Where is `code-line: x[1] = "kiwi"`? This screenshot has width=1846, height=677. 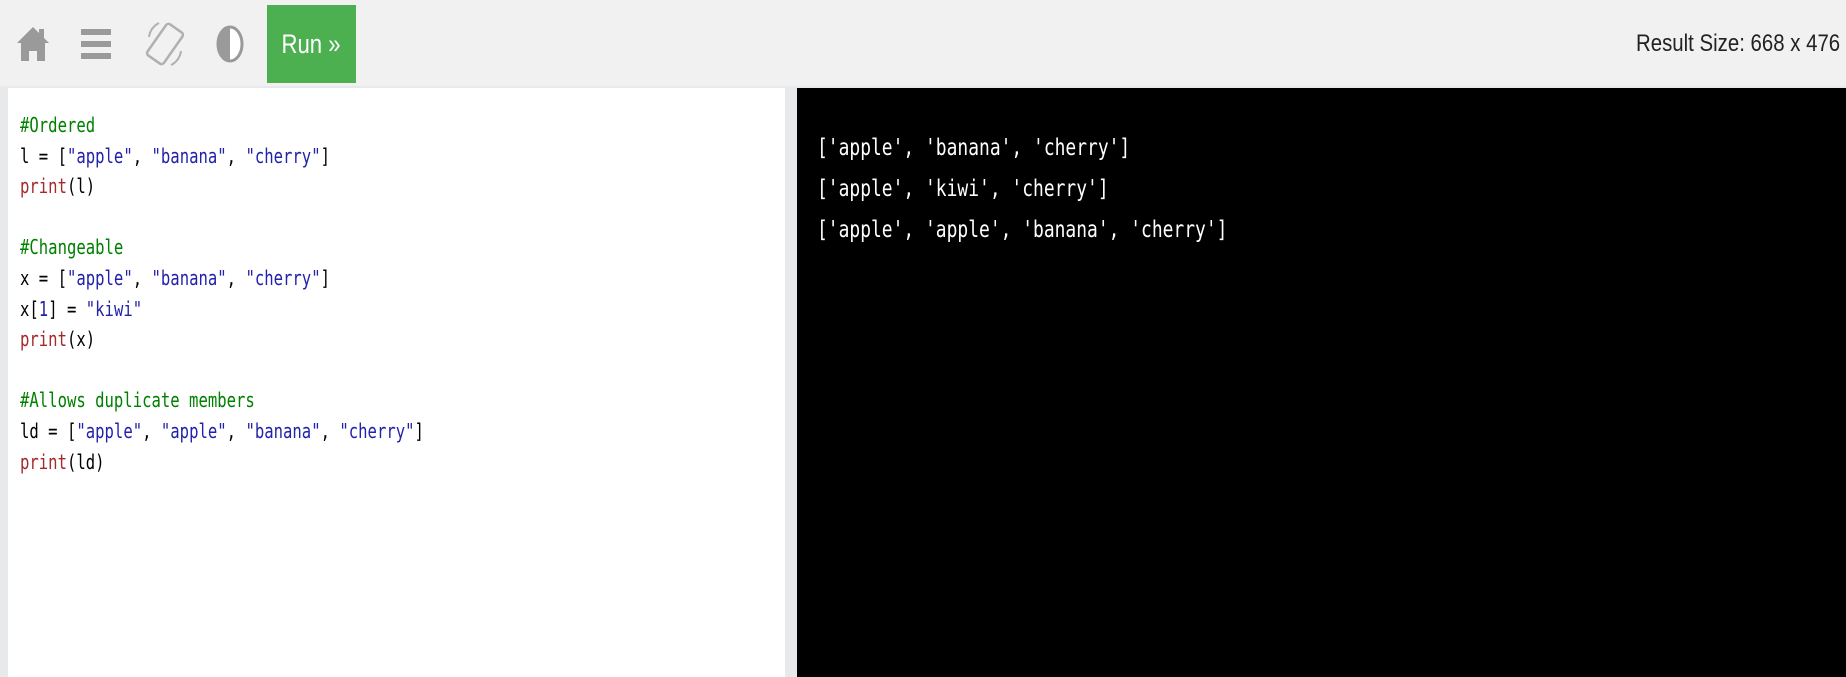 code-line: x[1] = "kiwi" is located at coordinates (222, 309).